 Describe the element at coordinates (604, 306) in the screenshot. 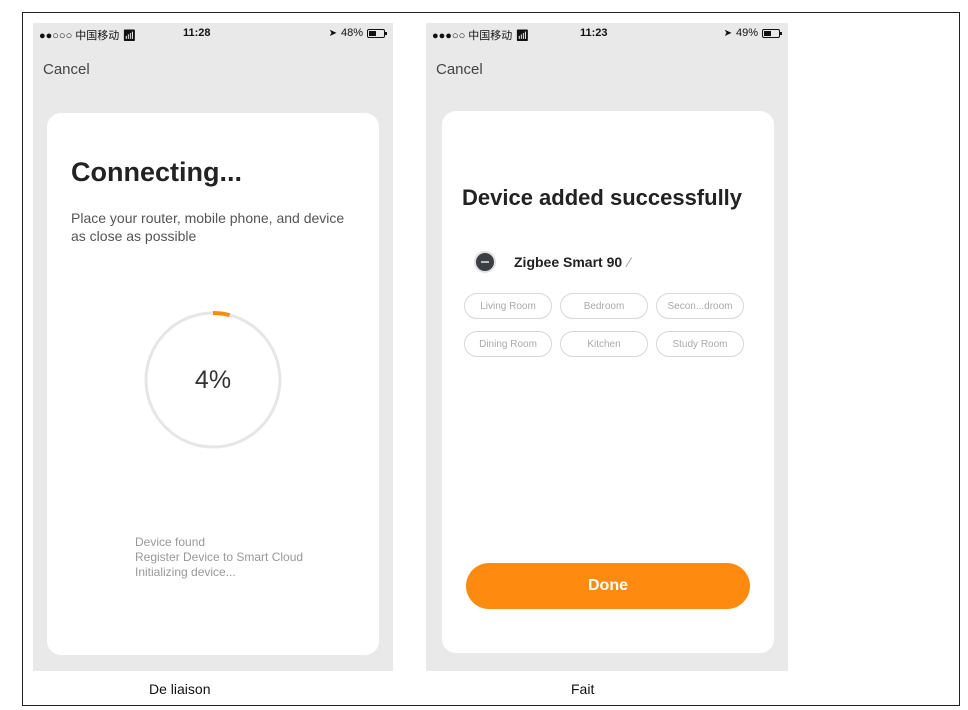

I see `room-chip-bedroom: Bedroom` at that location.